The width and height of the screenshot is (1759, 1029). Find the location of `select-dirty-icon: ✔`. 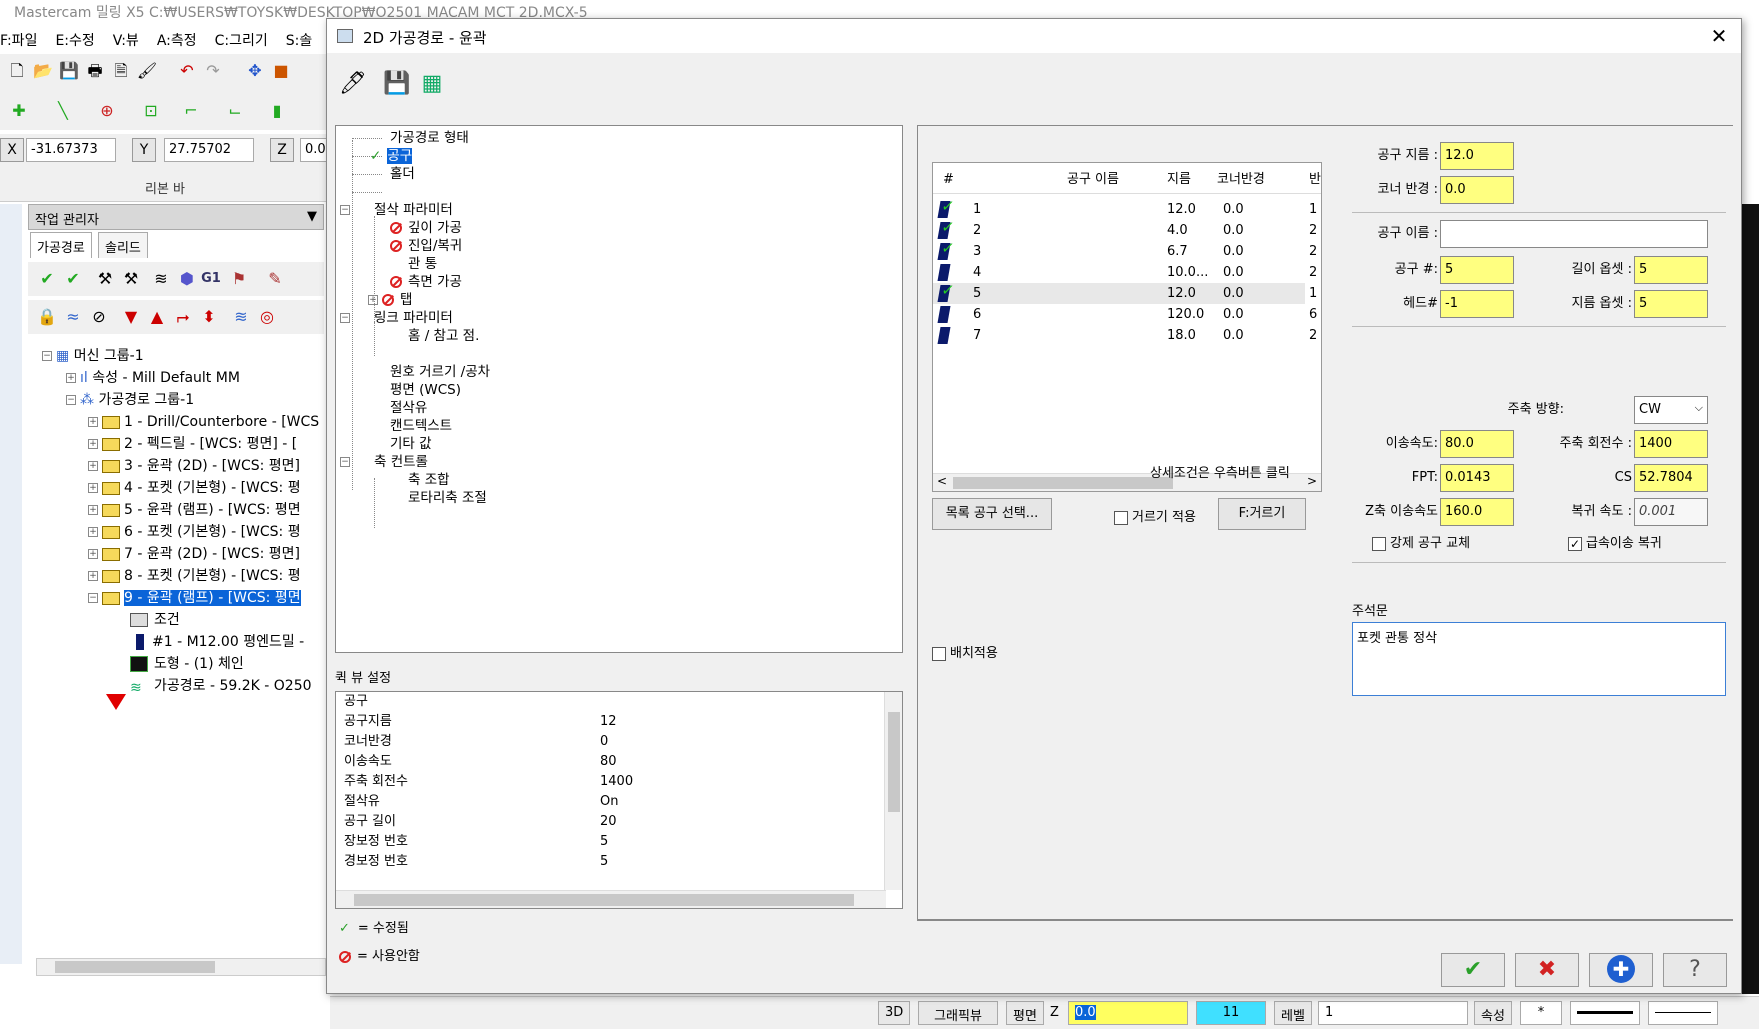

select-dirty-icon: ✔ is located at coordinates (73, 279).